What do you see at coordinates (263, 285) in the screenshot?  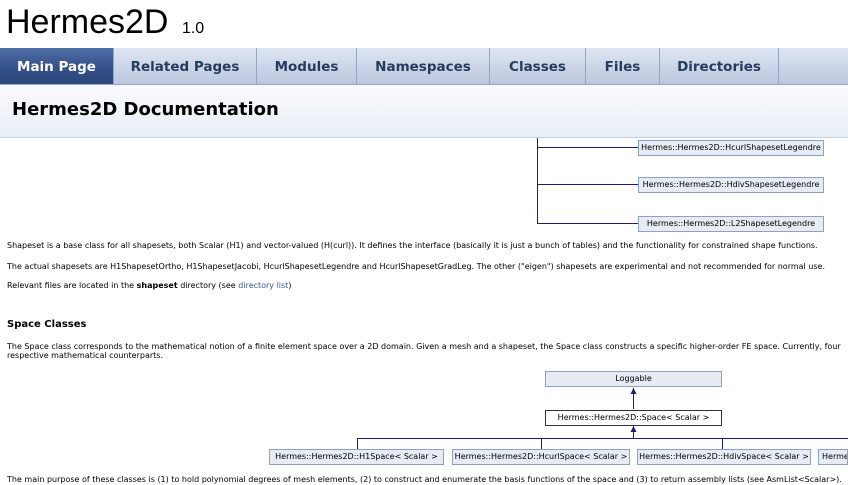 I see `directory-list-link: directory list` at bounding box center [263, 285].